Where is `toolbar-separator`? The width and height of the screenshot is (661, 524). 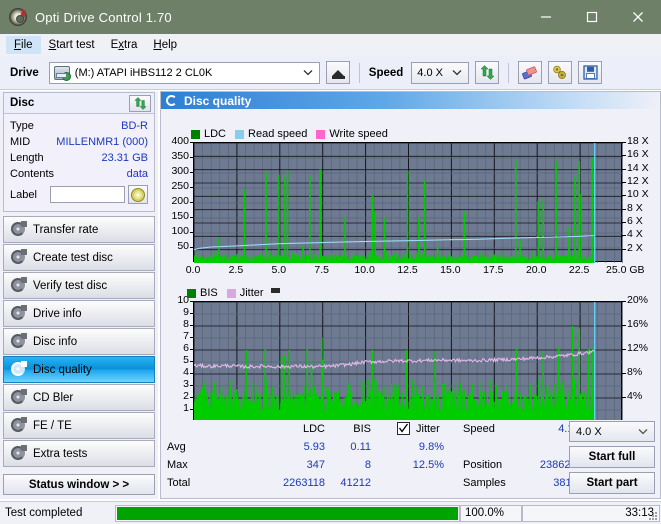 toolbar-separator is located at coordinates (359, 72).